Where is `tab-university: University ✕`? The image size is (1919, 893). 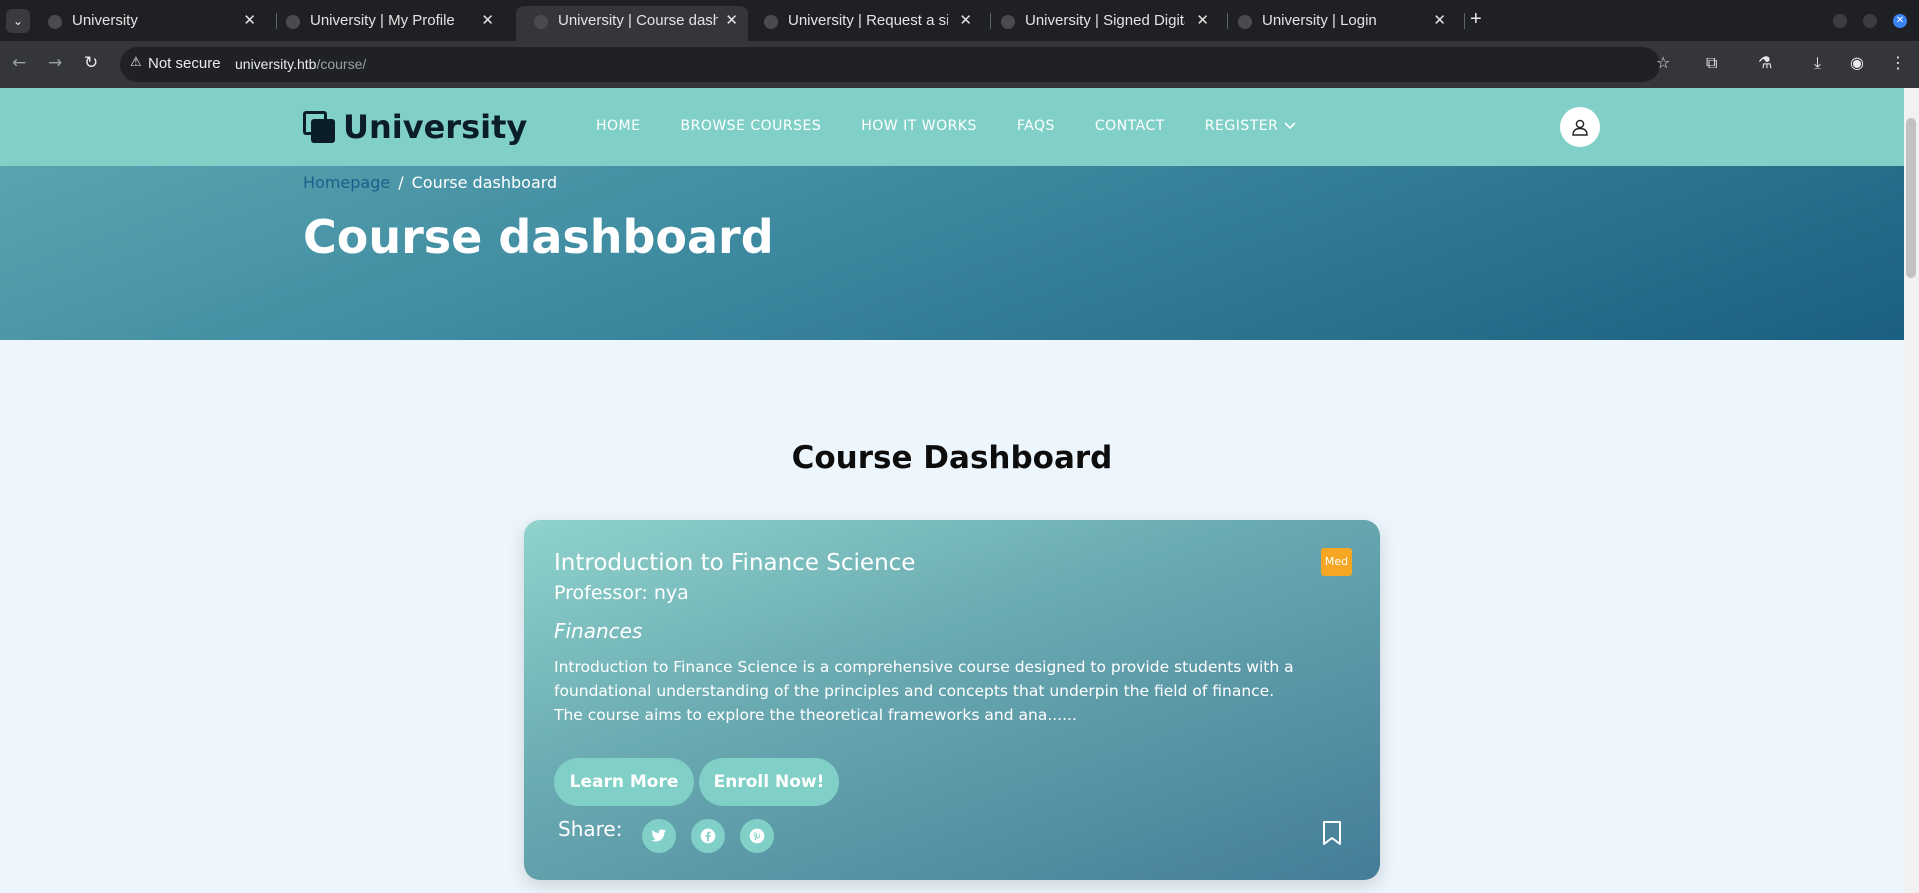 tab-university: University ✕ is located at coordinates (148, 23).